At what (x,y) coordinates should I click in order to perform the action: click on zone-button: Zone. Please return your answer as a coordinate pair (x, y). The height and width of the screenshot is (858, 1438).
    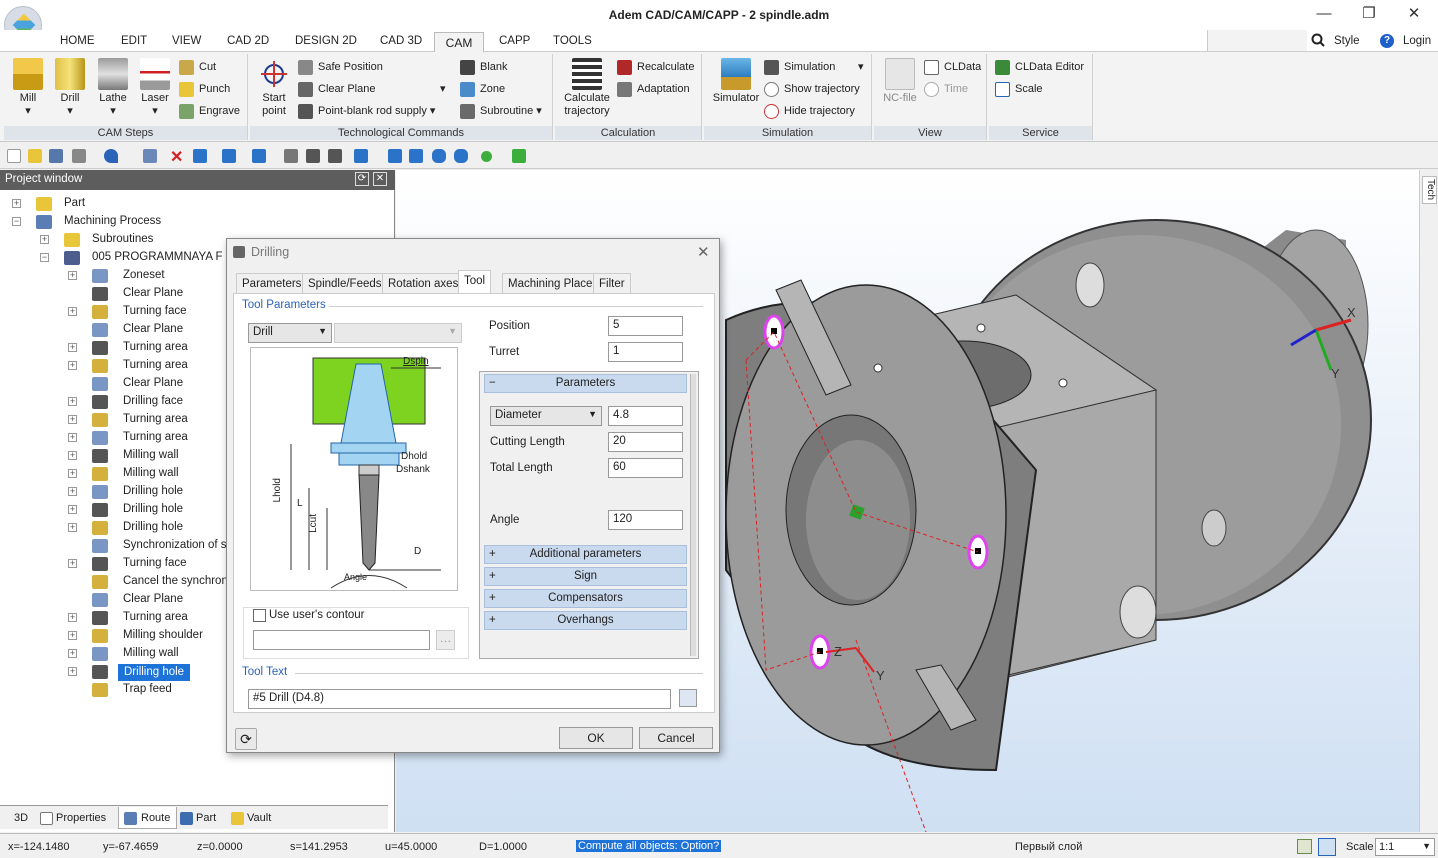
    Looking at the image, I should click on (482, 90).